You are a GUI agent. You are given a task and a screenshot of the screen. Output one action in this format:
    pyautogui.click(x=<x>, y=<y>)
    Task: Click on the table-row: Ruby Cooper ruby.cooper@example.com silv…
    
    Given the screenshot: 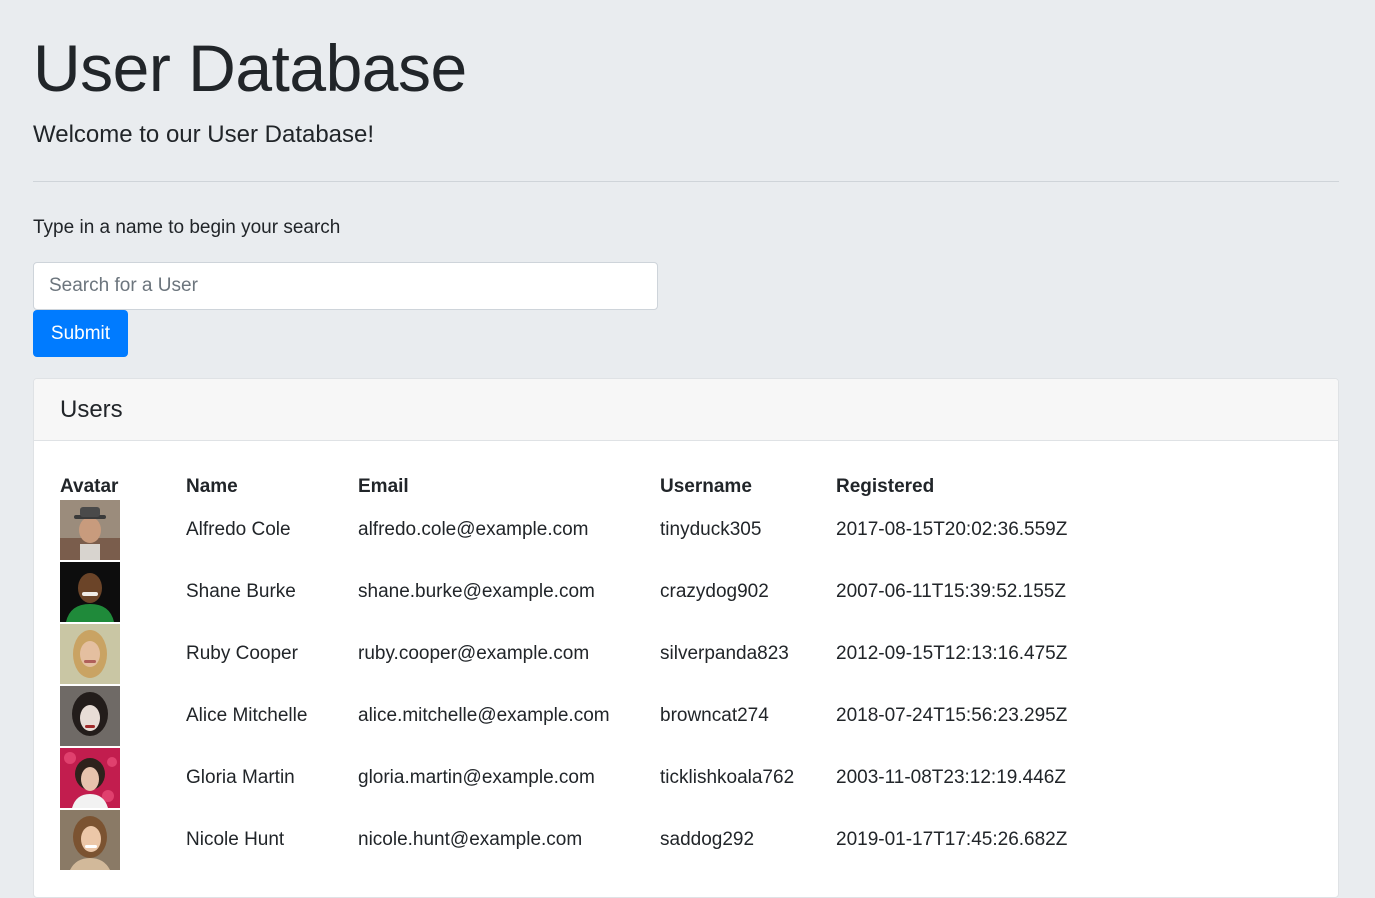 What is the action you would take?
    pyautogui.click(x=598, y=654)
    